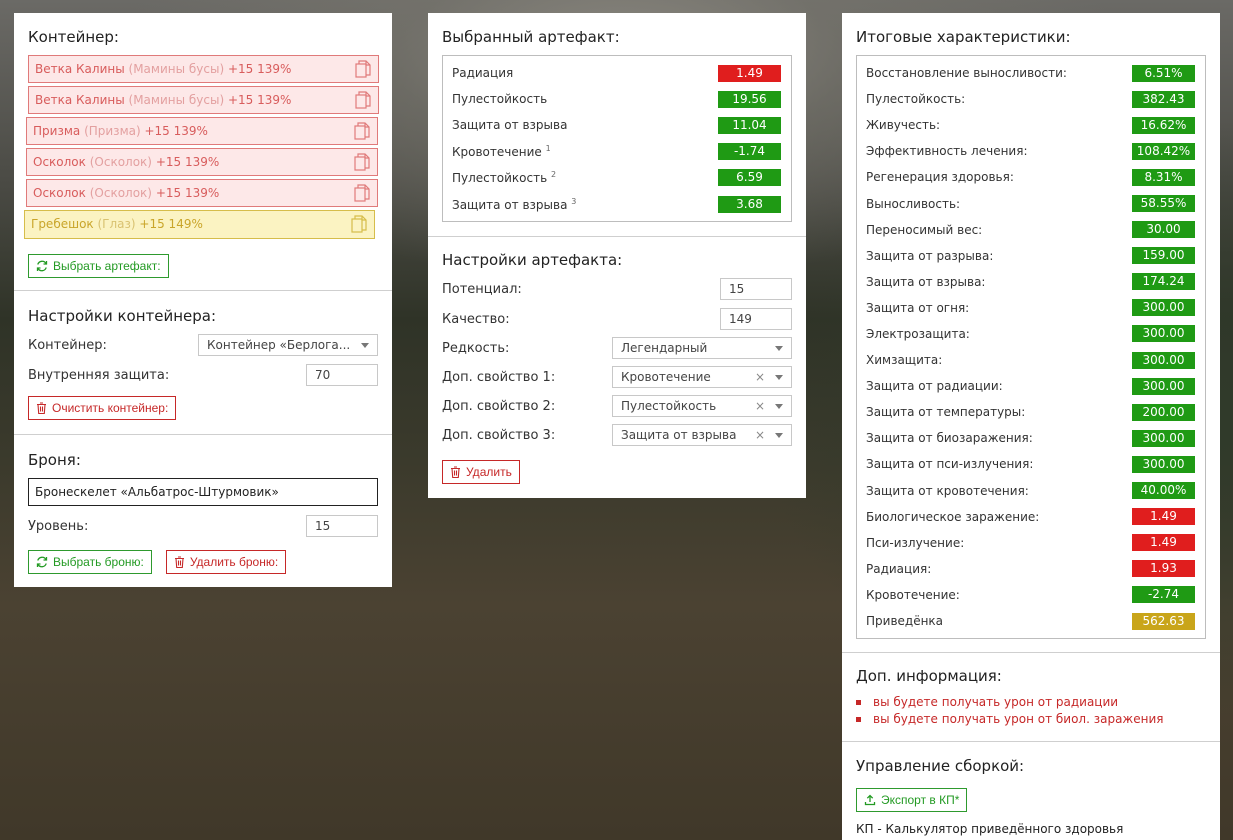  Describe the element at coordinates (120, 162) in the screenshot. I see `artifact-type: (Осколок)` at that location.